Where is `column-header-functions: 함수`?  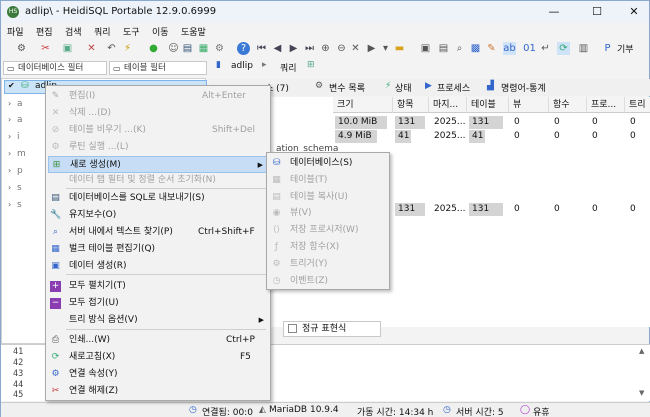
column-header-functions: 함수 is located at coordinates (568, 105).